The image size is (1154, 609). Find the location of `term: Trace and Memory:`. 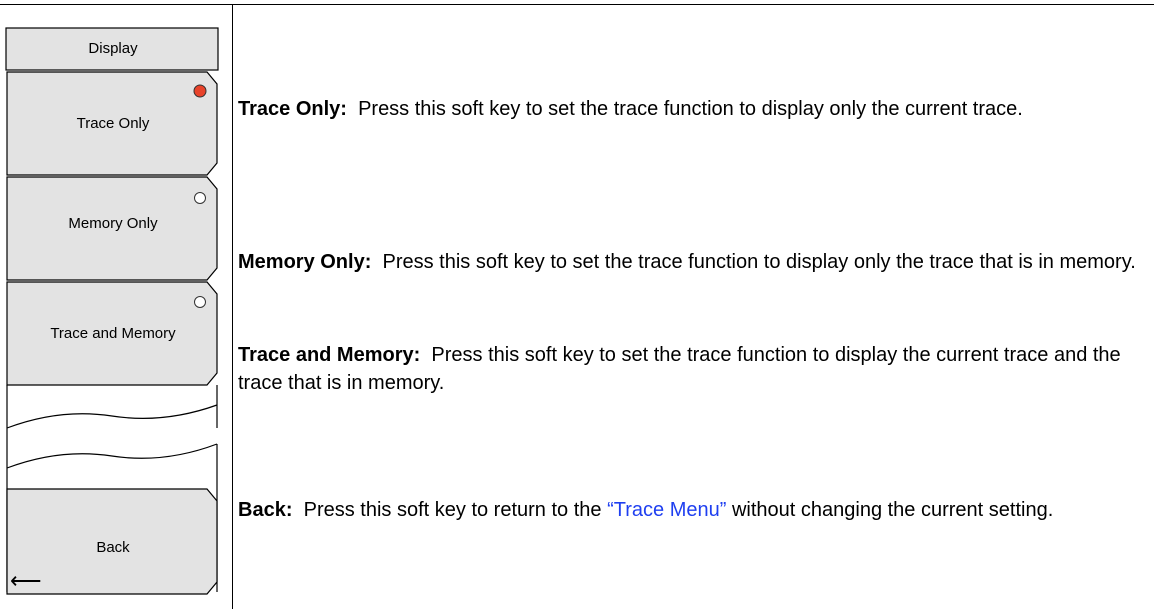

term: Trace and Memory: is located at coordinates (329, 355).